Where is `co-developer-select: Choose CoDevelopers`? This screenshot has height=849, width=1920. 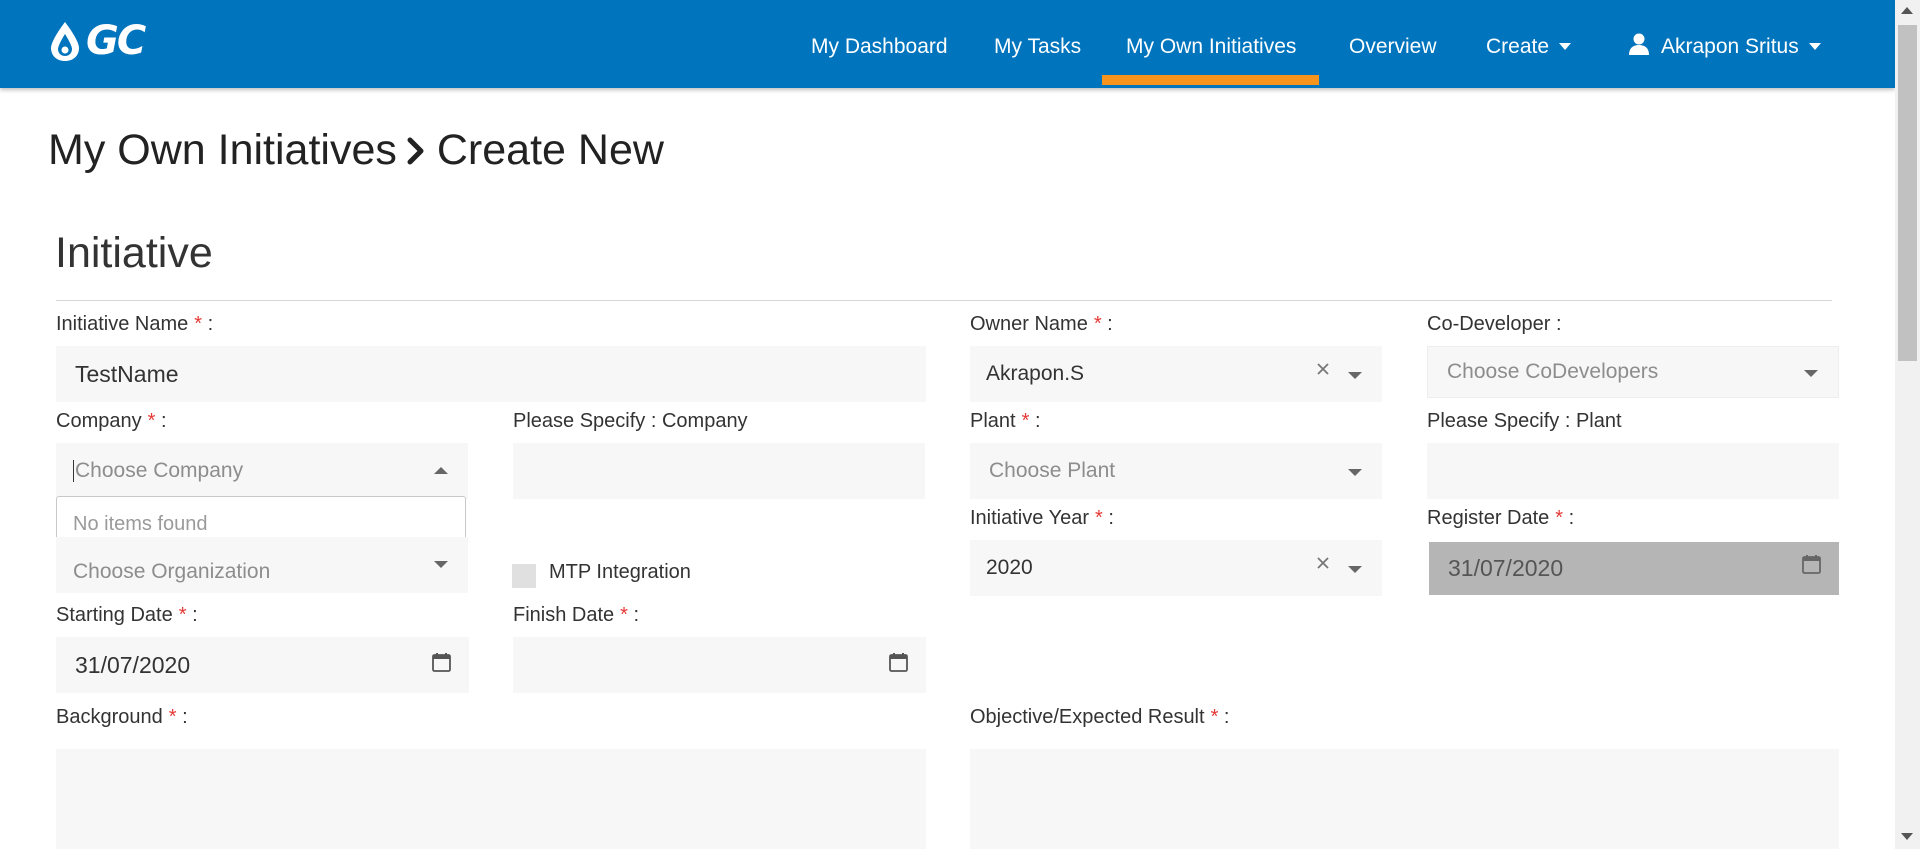 co-developer-select: Choose CoDevelopers is located at coordinates (1633, 372).